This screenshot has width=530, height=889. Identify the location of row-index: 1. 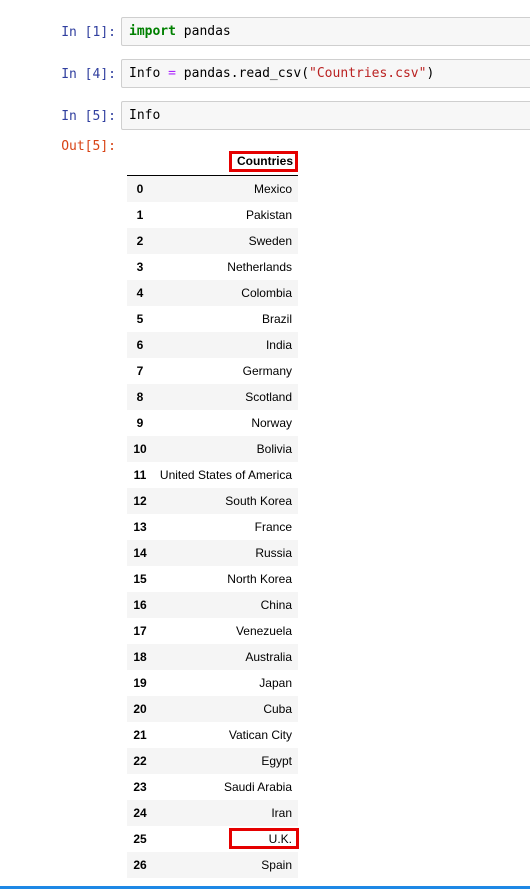
(140, 215).